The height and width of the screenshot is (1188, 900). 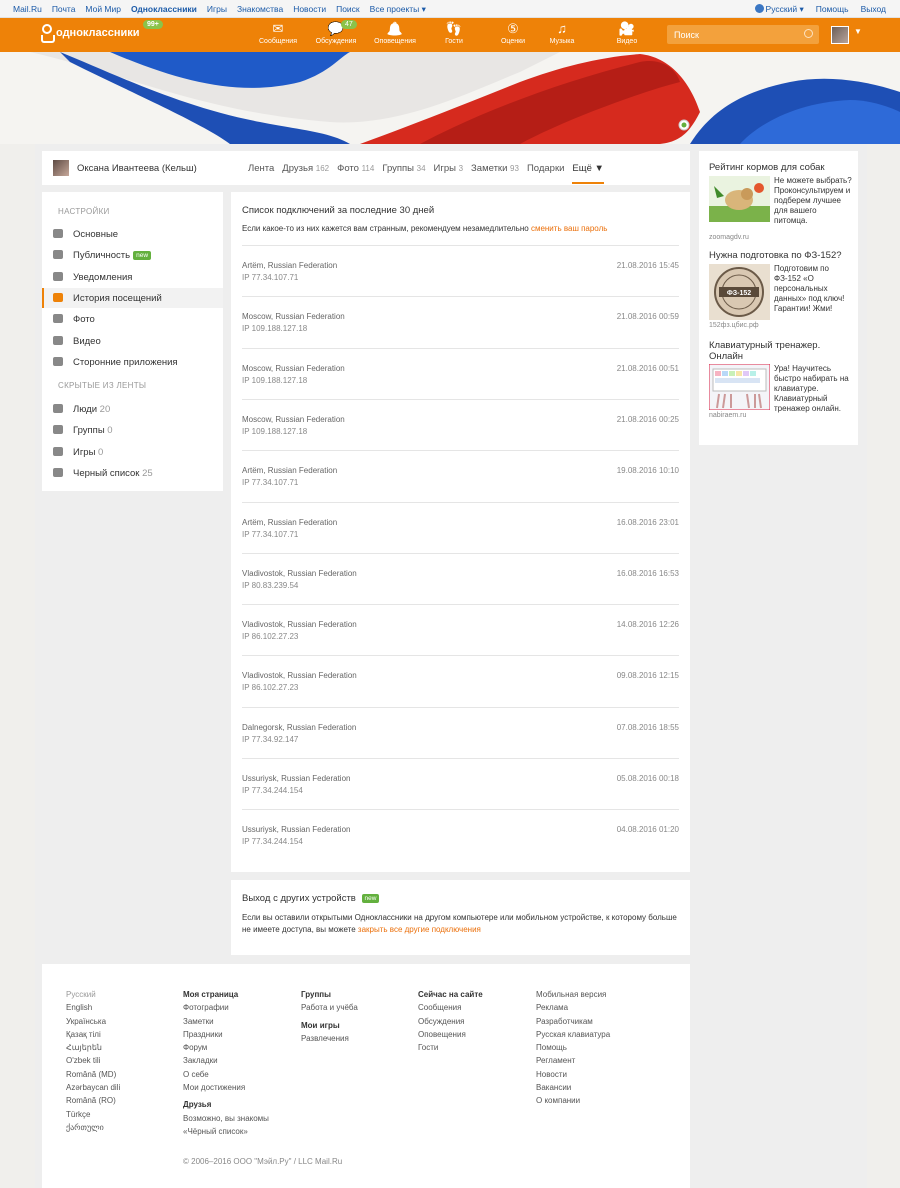 I want to click on language-link: Հայերեն, so click(x=93, y=1049).